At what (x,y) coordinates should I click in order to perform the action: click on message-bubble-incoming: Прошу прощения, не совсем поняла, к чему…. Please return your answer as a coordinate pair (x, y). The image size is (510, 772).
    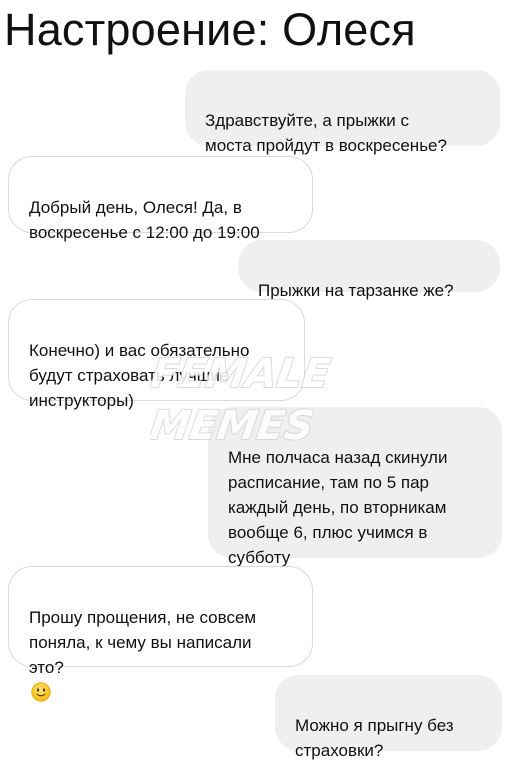
    Looking at the image, I should click on (160, 634).